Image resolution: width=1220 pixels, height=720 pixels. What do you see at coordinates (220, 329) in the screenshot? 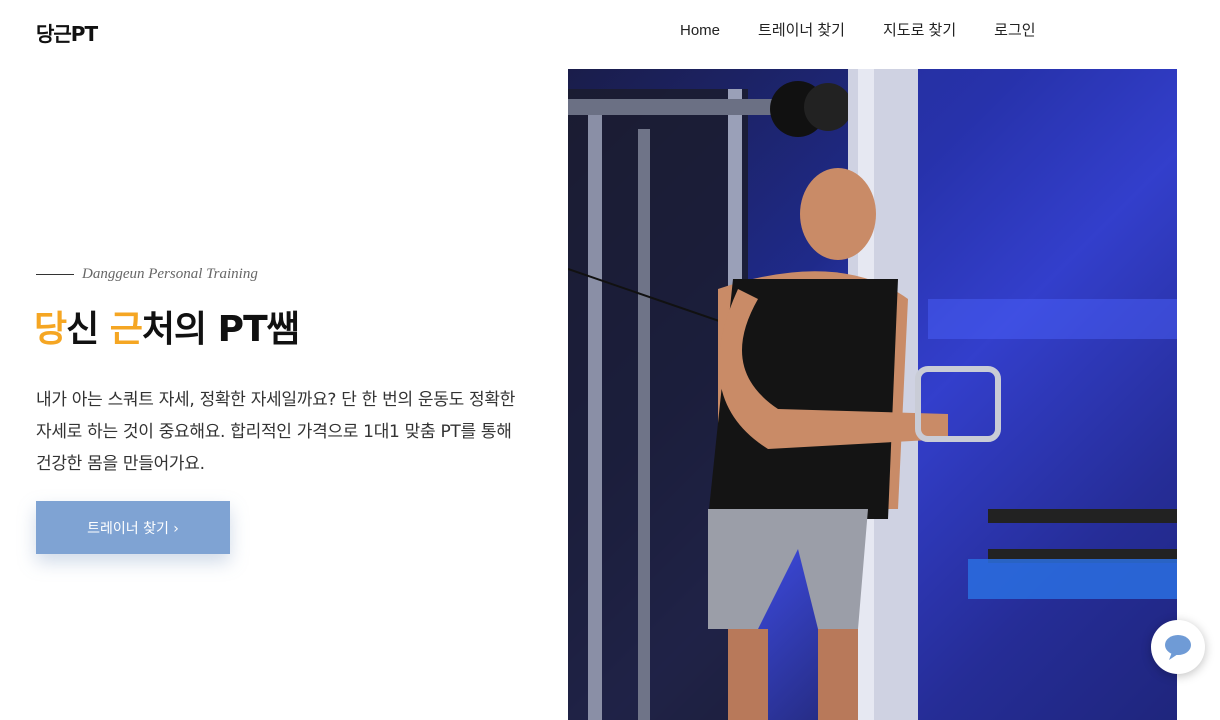
I see `headline-text-2: 처의 PT쌤` at bounding box center [220, 329].